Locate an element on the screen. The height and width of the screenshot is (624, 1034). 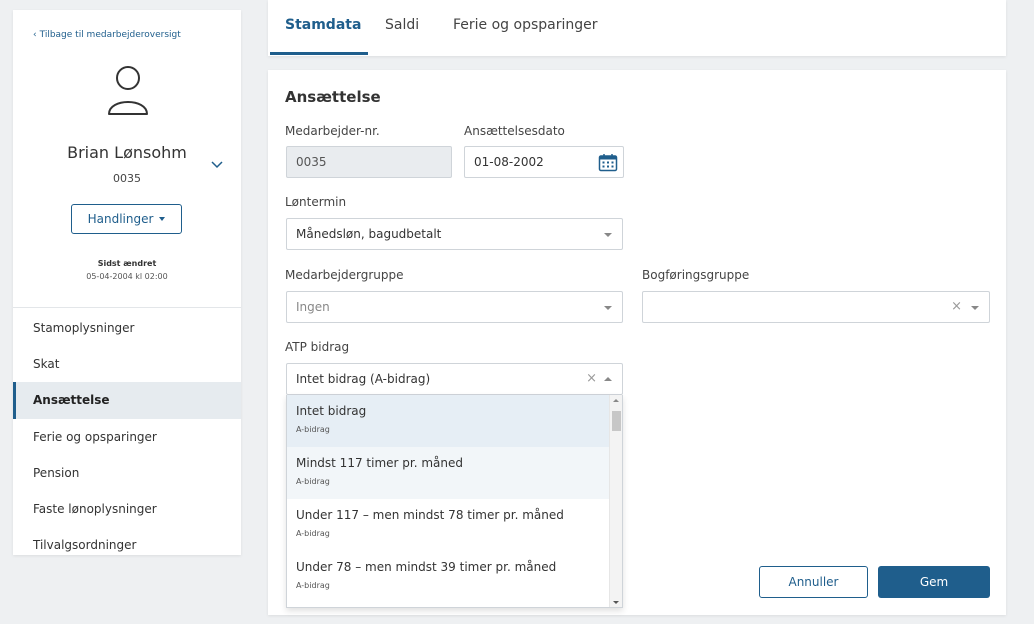
pay-period-value: Månedsløn, bagudbetalt is located at coordinates (369, 234).